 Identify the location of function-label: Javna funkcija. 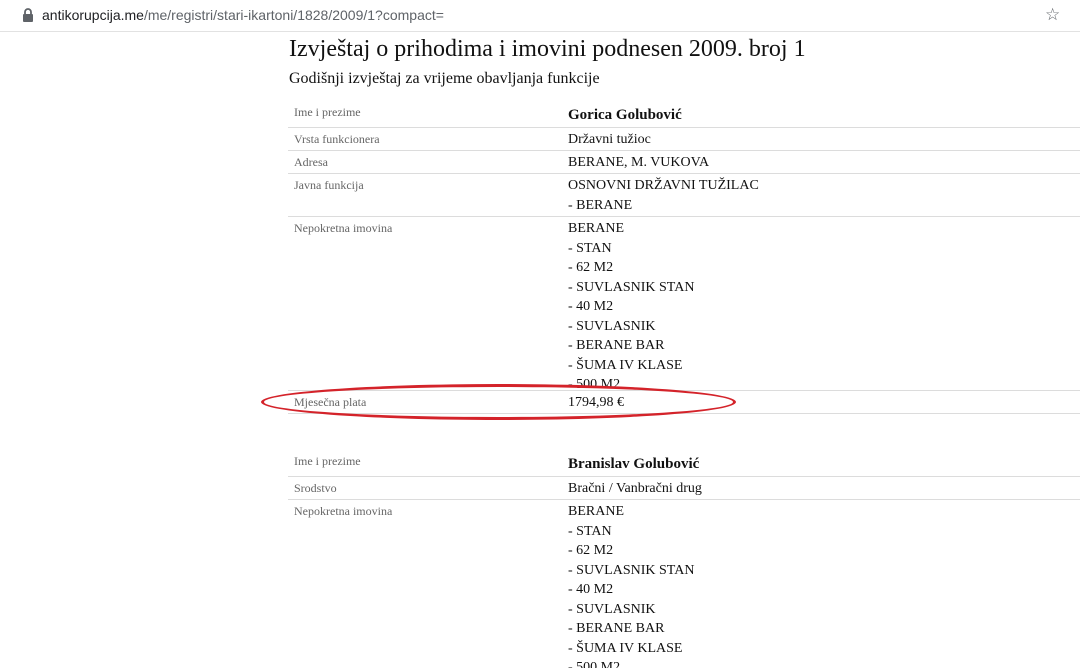
(329, 185).